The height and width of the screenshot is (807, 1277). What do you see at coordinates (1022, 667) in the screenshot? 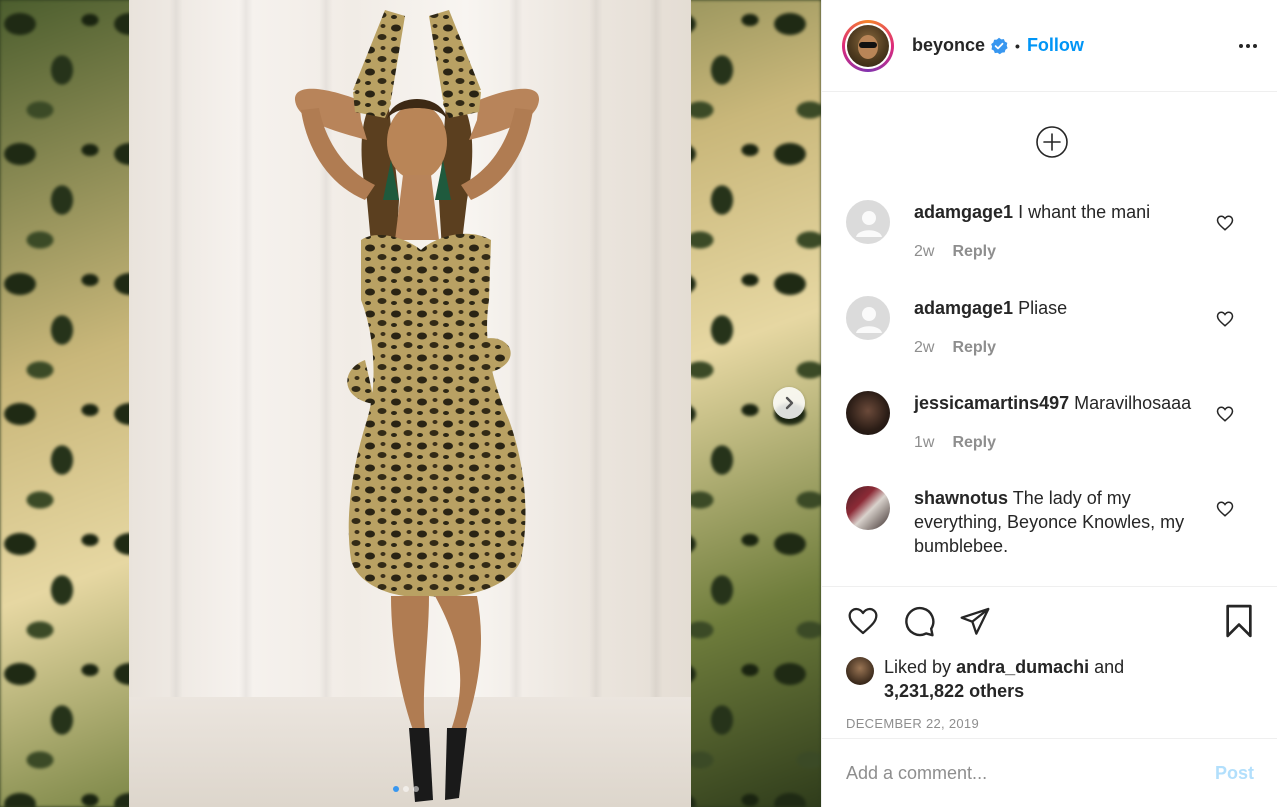
I see `liker-username: andra_dumachi` at bounding box center [1022, 667].